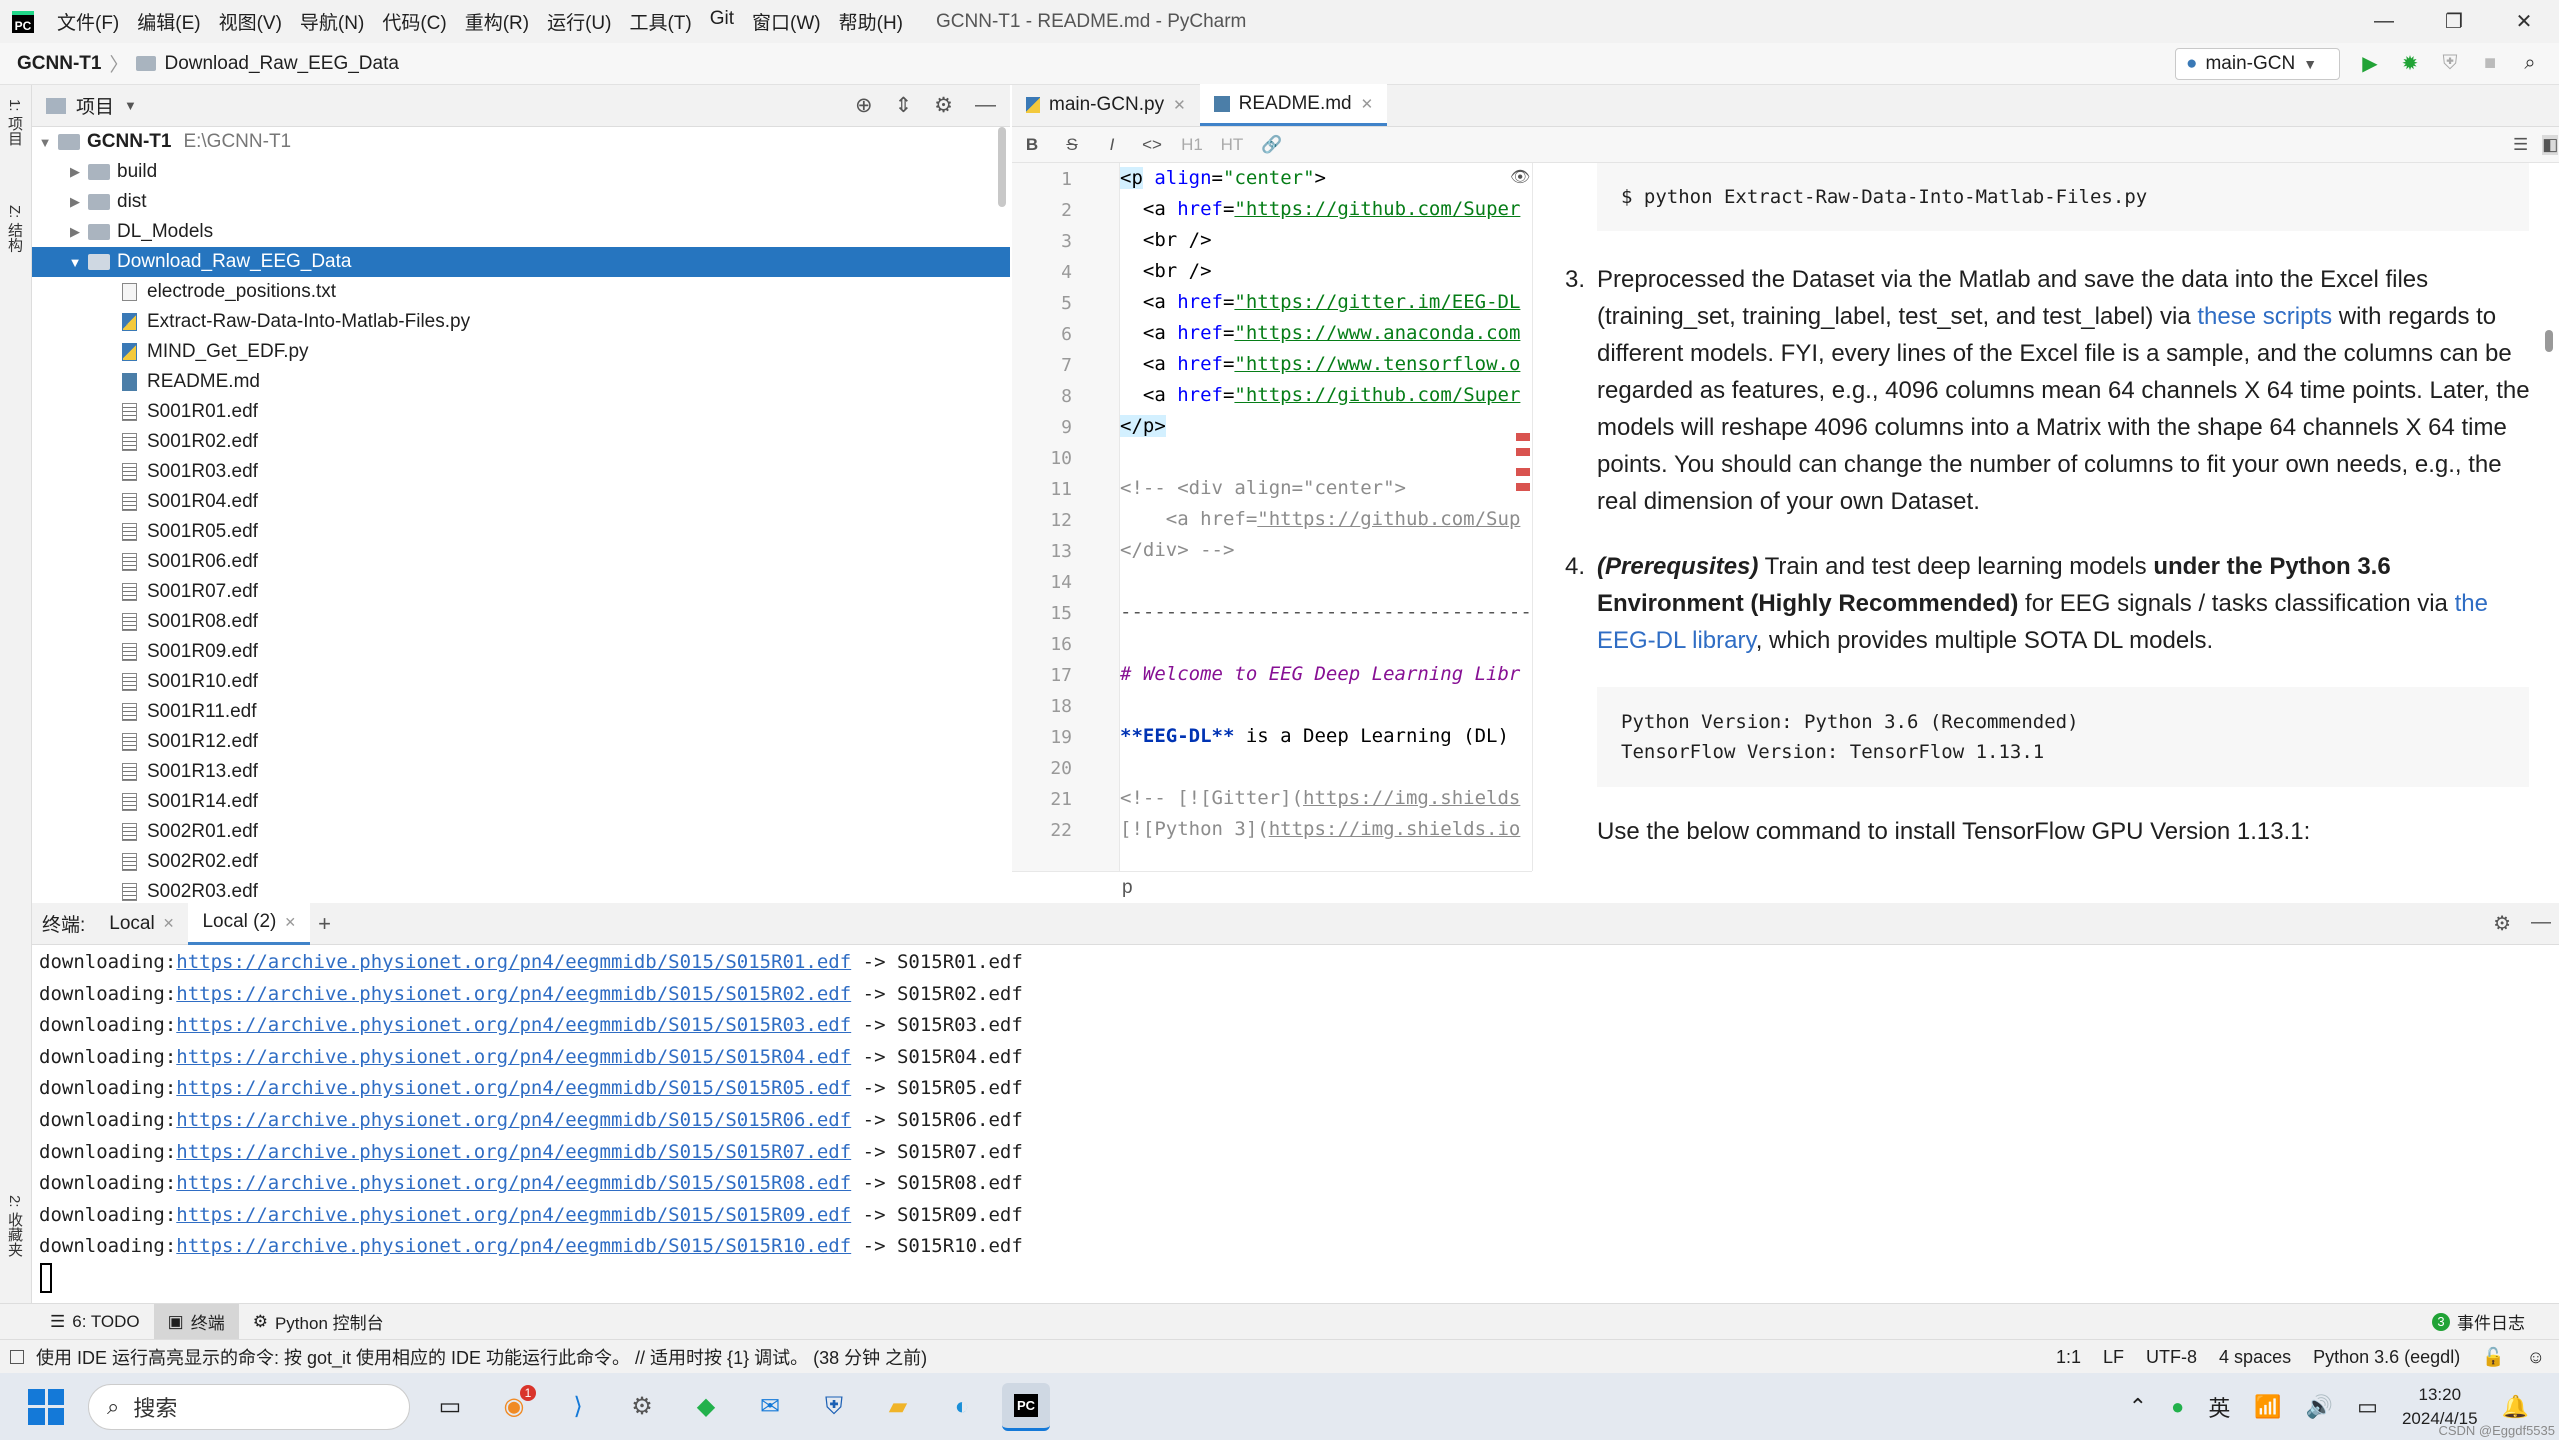  What do you see at coordinates (17, 1356) in the screenshot?
I see `tool-windows-icon` at bounding box center [17, 1356].